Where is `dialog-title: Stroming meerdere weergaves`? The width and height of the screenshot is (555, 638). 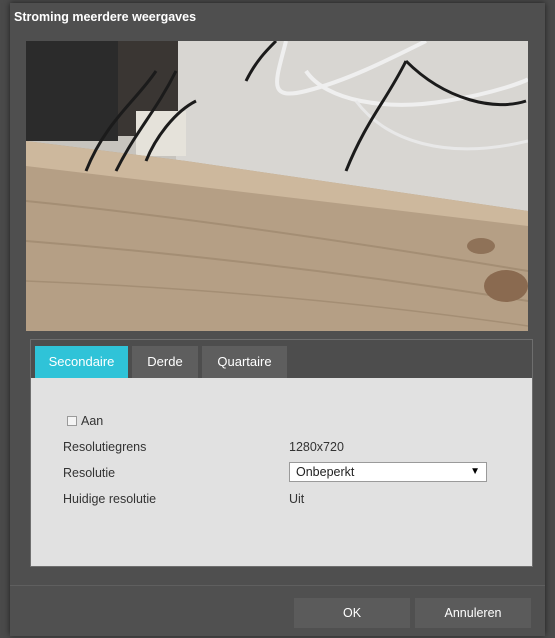 dialog-title: Stroming meerdere weergaves is located at coordinates (105, 17).